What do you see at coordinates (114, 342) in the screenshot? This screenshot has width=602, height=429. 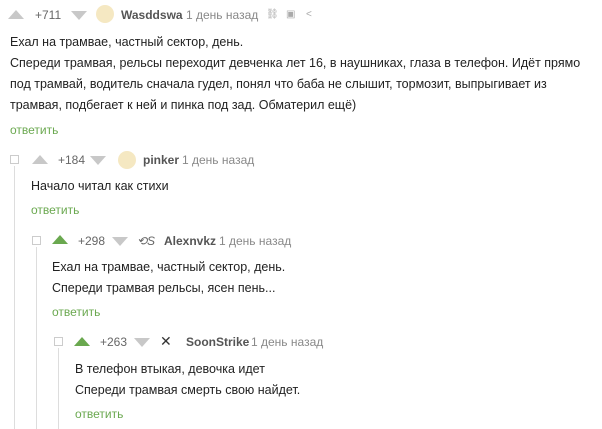 I see `rating: +263` at bounding box center [114, 342].